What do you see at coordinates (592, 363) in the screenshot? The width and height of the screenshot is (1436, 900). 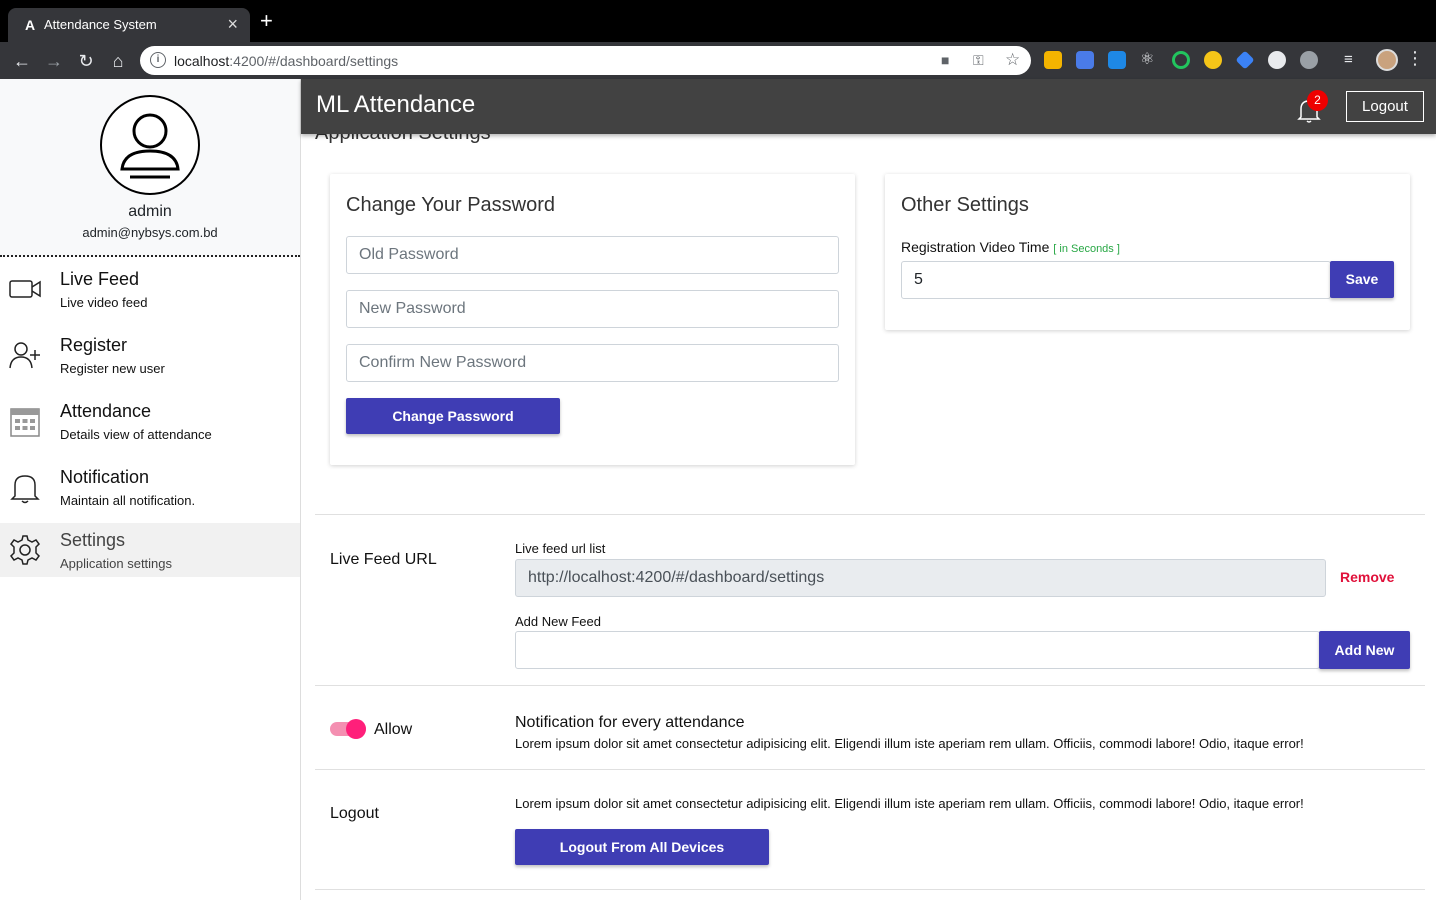 I see `confirm-password-input: Confirm New Password` at bounding box center [592, 363].